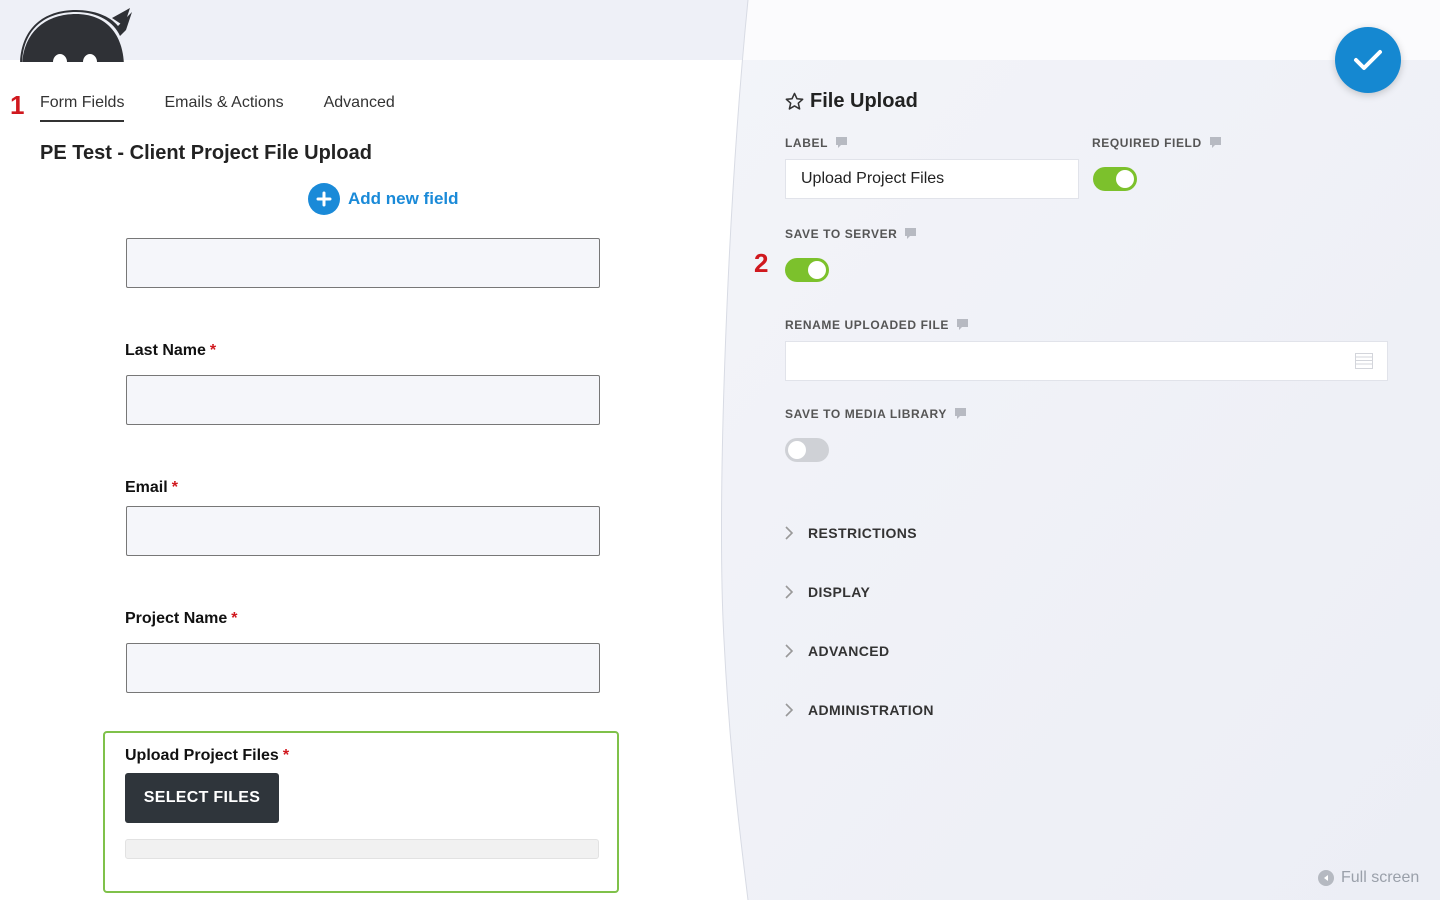 The height and width of the screenshot is (900, 1440). I want to click on ninja-logo-icon, so click(74, 35).